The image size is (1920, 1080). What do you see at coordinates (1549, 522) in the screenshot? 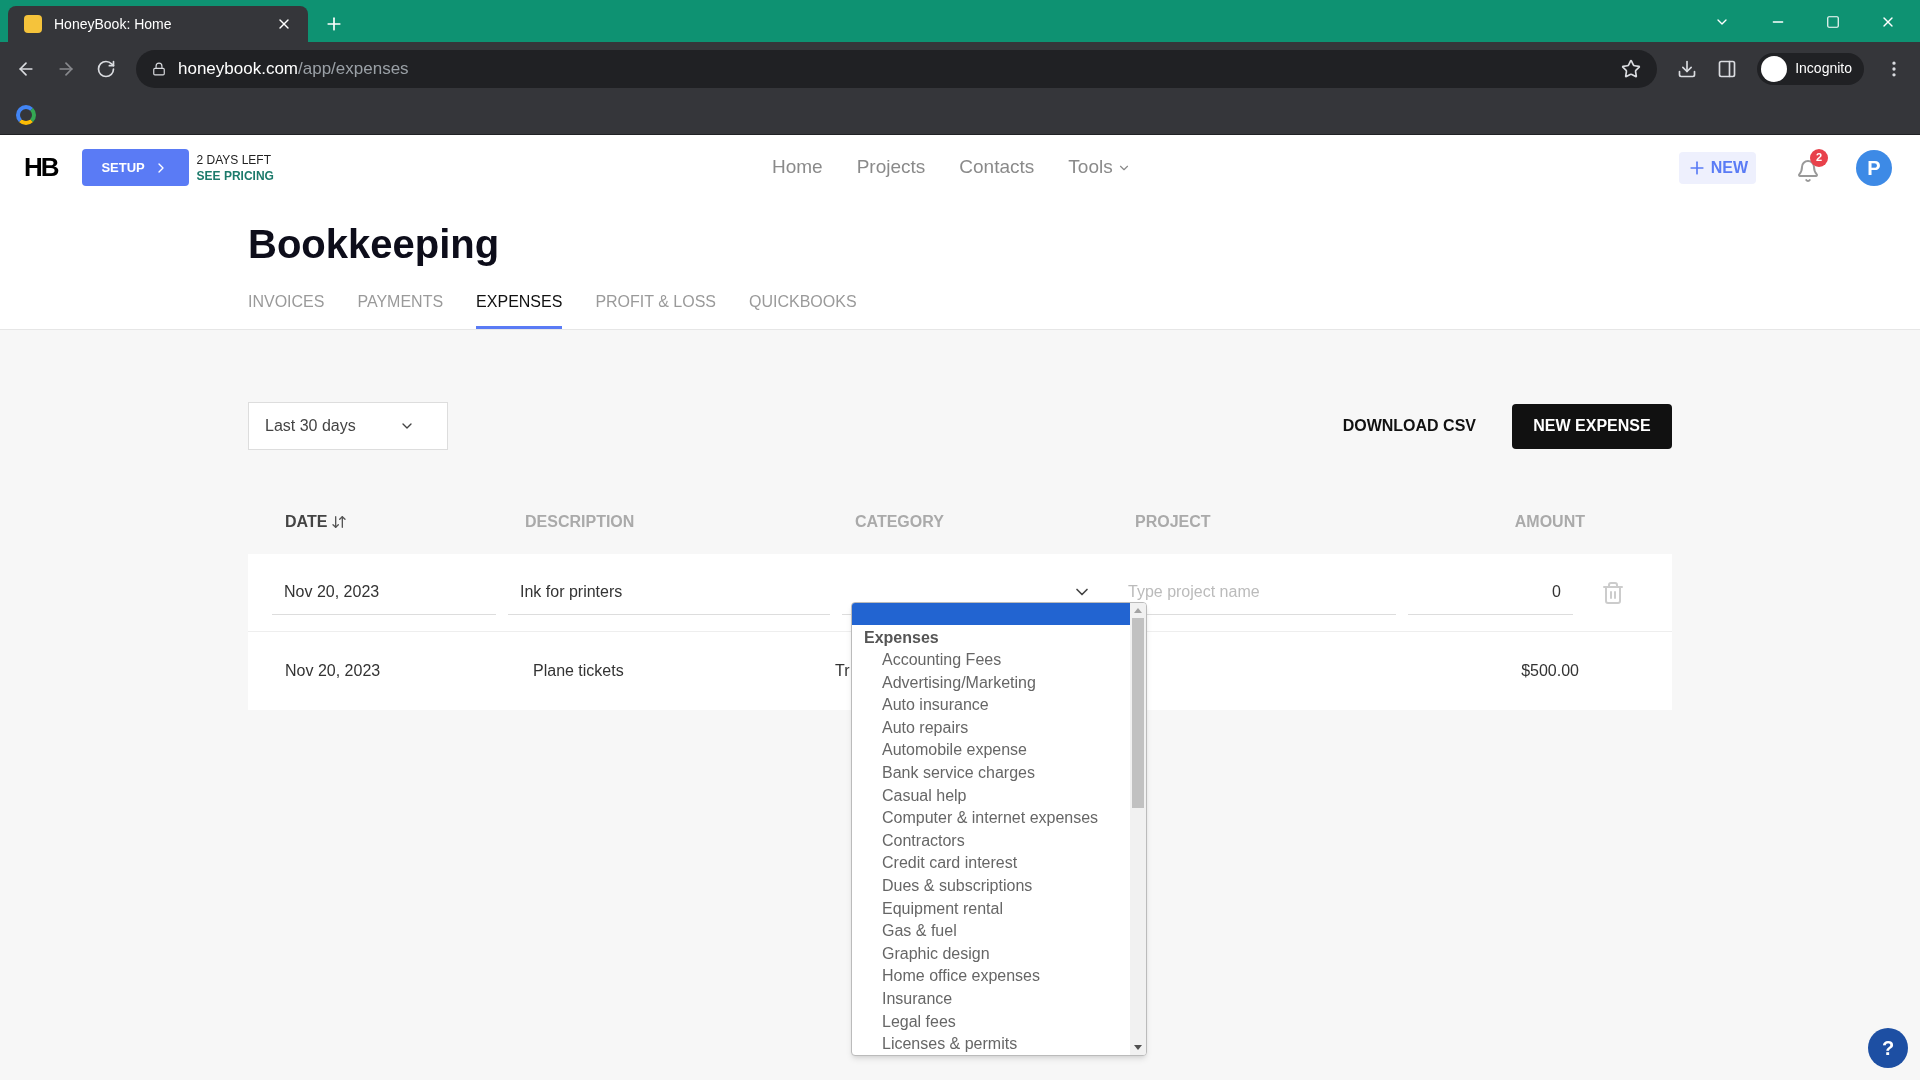
I see `column-header: AMOUNT` at bounding box center [1549, 522].